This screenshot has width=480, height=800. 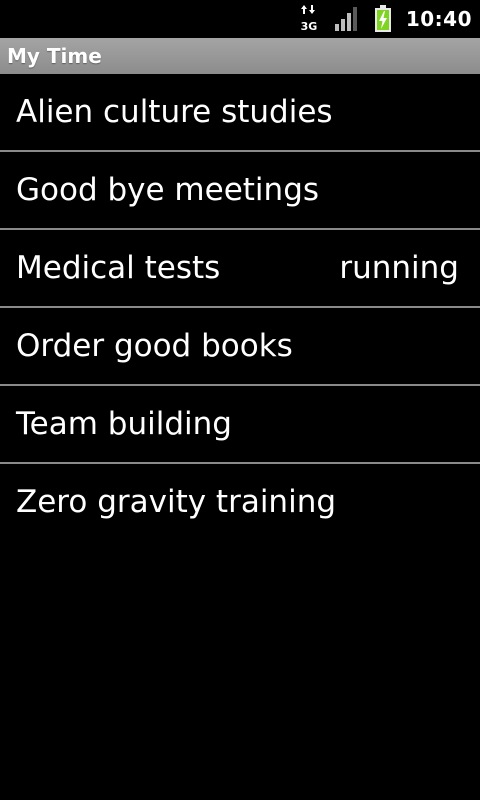 I want to click on battery-charging-icon, so click(x=383, y=19).